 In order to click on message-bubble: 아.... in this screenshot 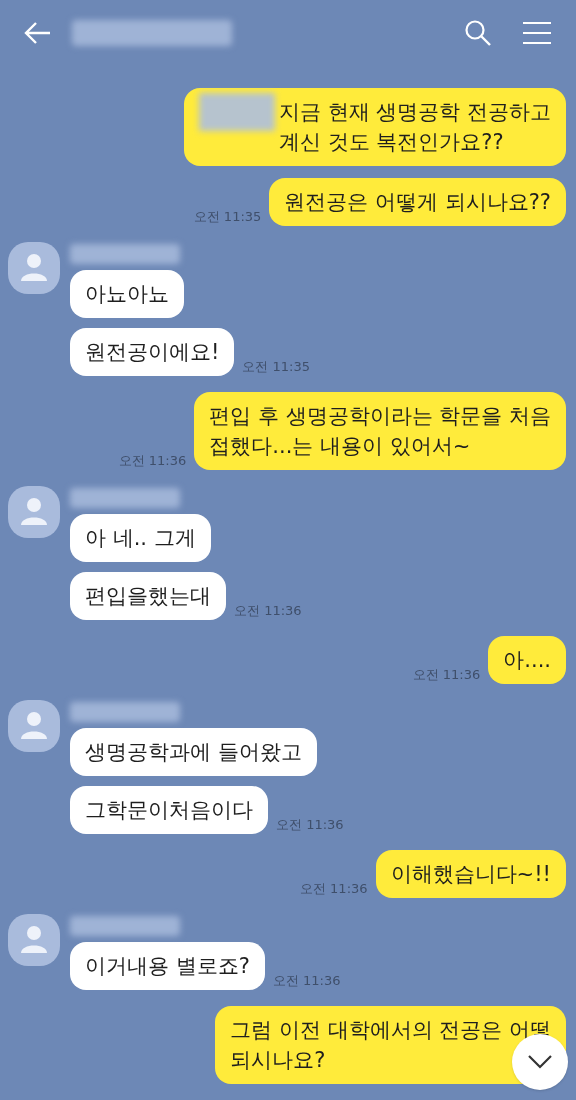, I will do `click(527, 660)`.